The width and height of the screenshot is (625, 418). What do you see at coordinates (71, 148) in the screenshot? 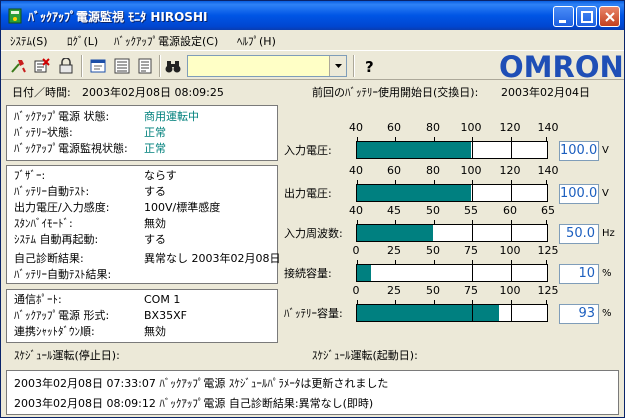
I see `monitor-state-label: ﾊﾞｯｸｱｯﾌﾟ電源監視状態:` at bounding box center [71, 148].